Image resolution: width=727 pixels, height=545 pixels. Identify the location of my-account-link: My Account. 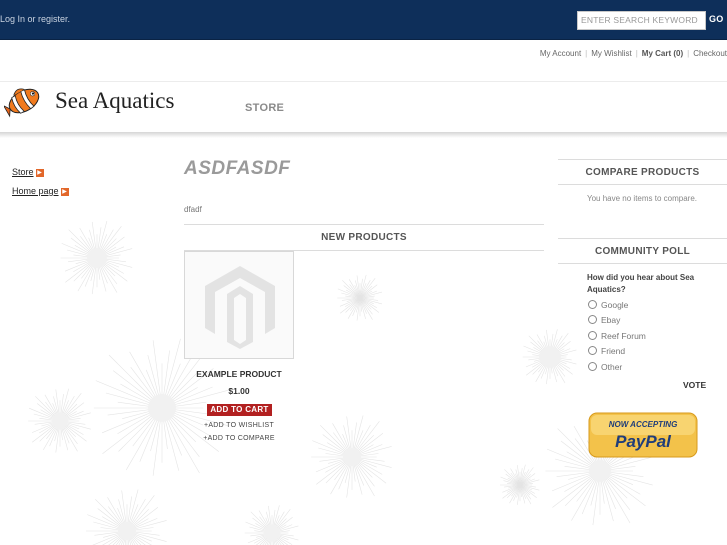
(560, 53).